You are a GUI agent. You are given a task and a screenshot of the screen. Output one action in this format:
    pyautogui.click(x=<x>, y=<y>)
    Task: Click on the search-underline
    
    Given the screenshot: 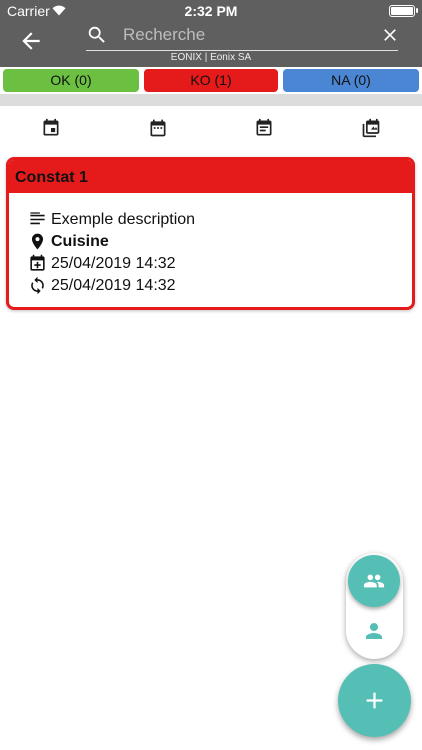 What is the action you would take?
    pyautogui.click(x=242, y=50)
    